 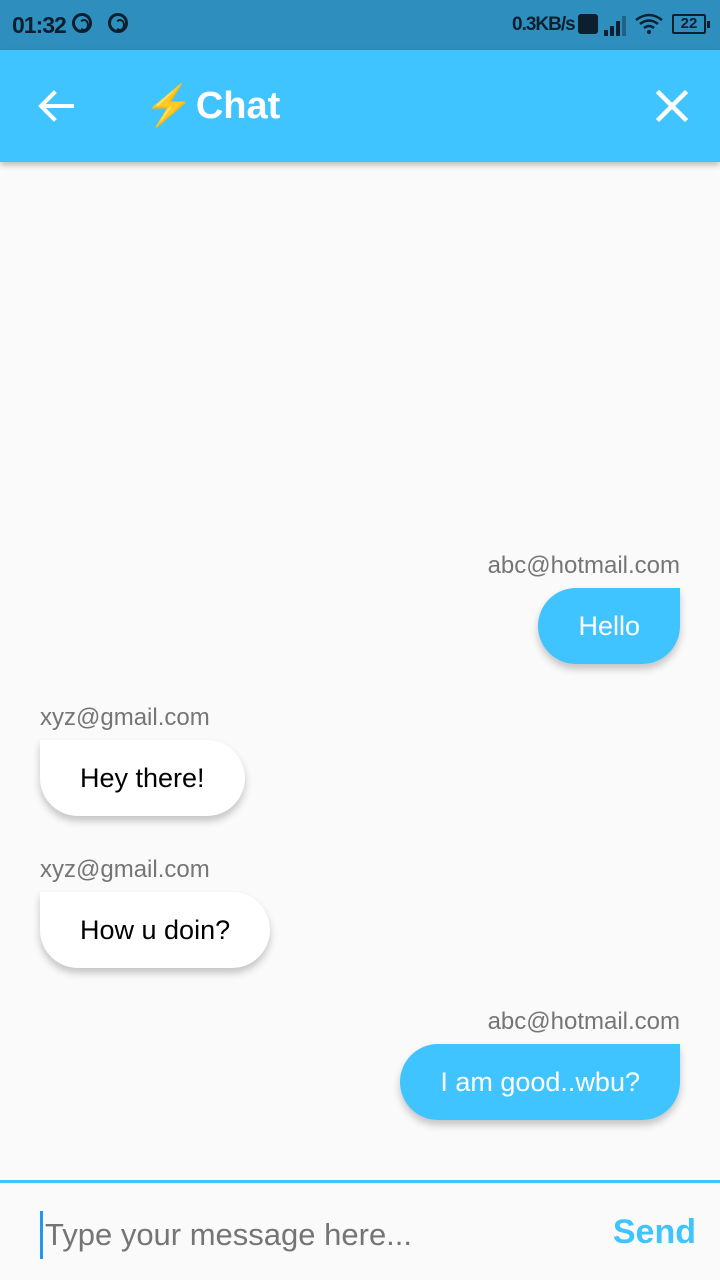 I want to click on message-item: abc@hotmail.com I am good..wbu?, so click(x=540, y=1064).